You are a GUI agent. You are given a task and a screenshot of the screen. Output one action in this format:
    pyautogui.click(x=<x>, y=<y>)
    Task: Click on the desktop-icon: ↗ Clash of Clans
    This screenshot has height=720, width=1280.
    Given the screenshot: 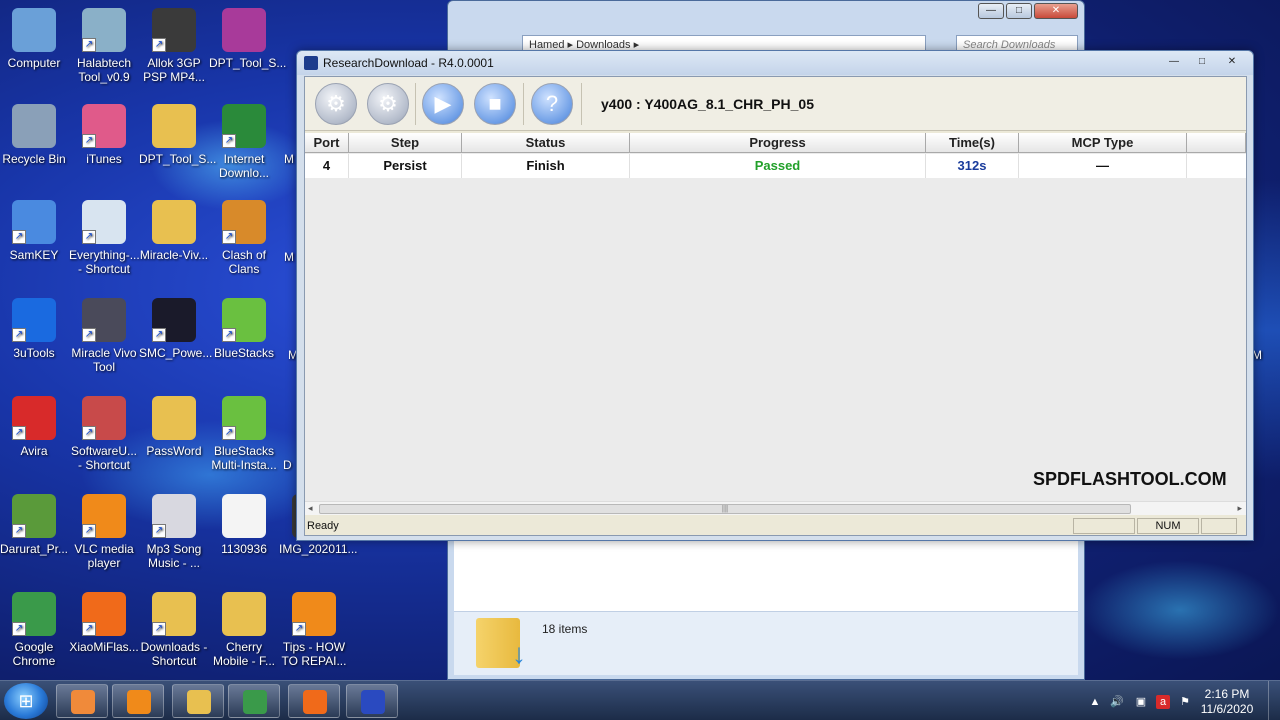 What is the action you would take?
    pyautogui.click(x=244, y=238)
    